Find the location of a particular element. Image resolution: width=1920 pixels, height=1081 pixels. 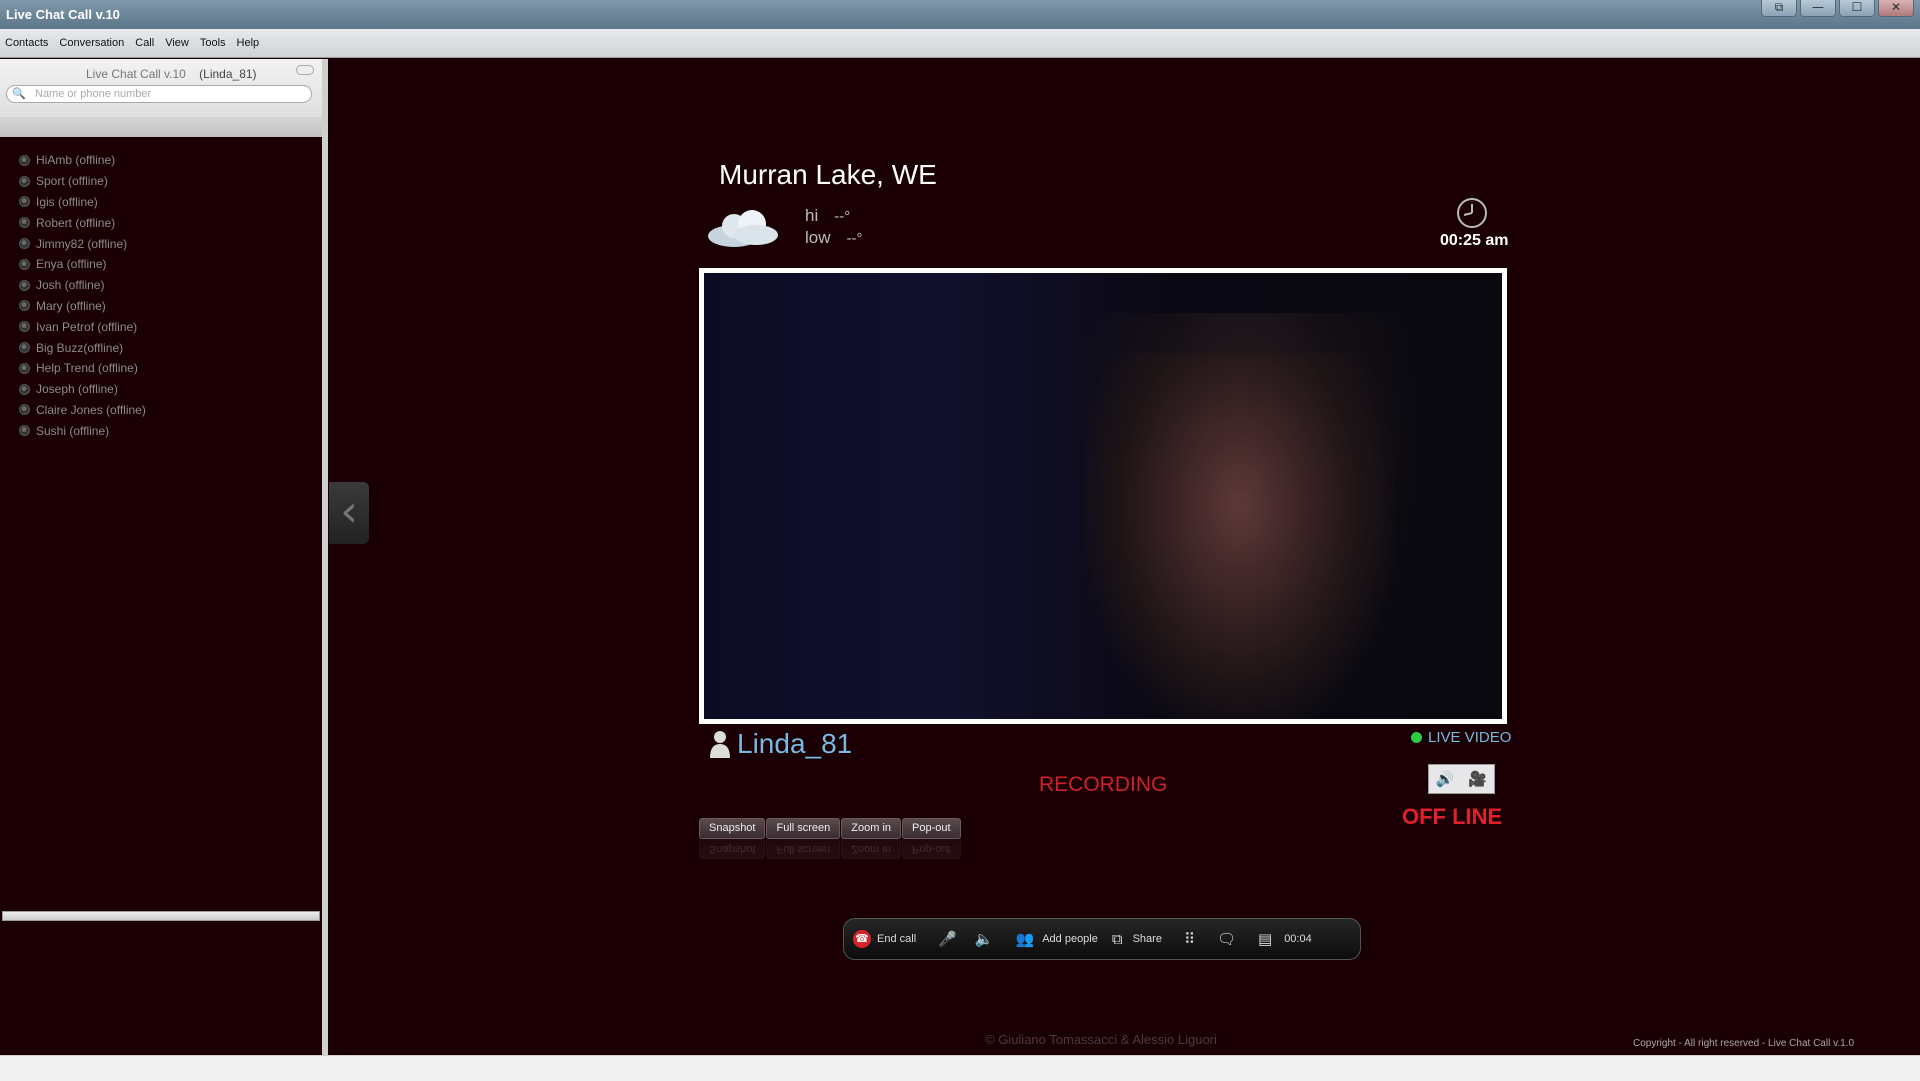

menu-view: View is located at coordinates (177, 43).